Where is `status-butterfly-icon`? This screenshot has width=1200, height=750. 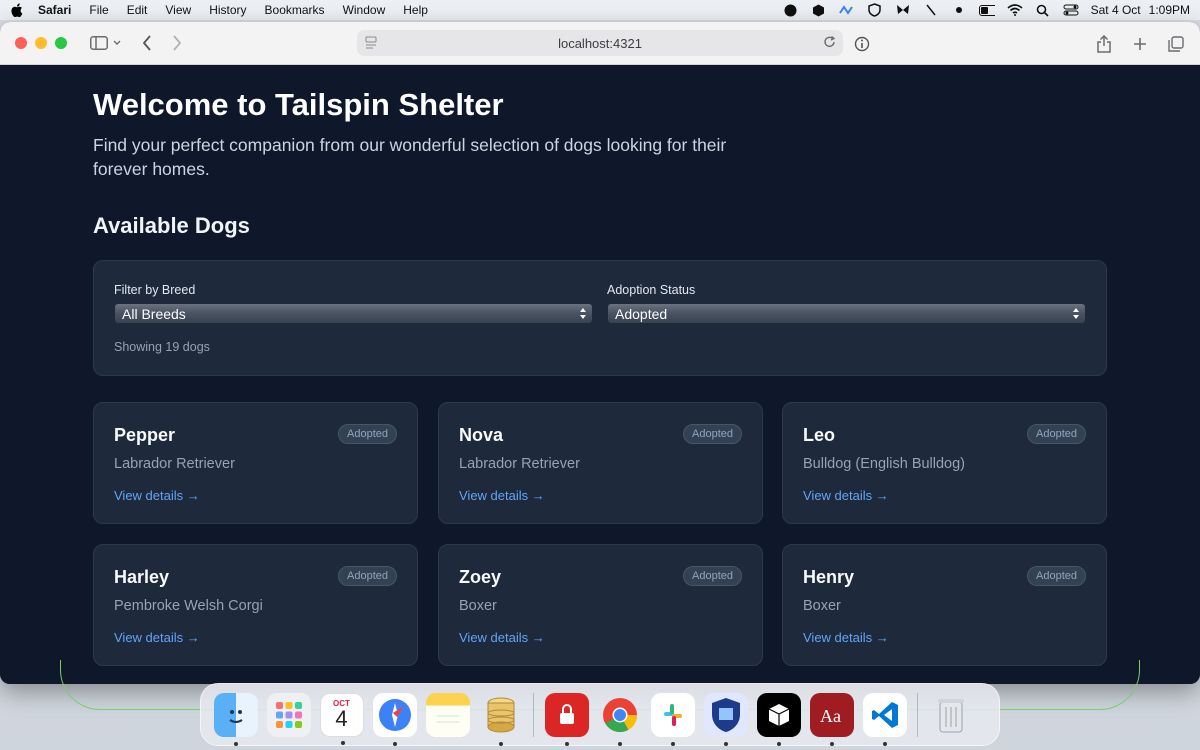 status-butterfly-icon is located at coordinates (903, 10).